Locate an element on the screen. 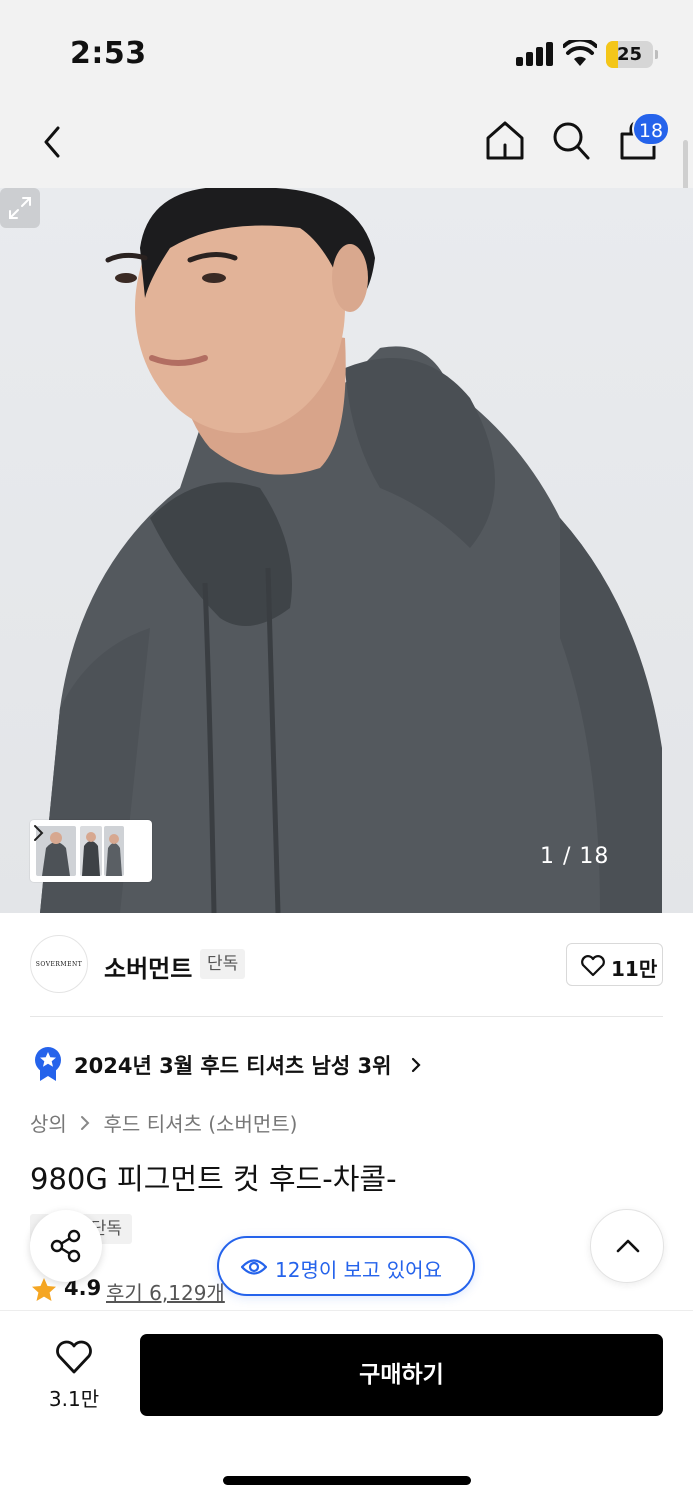 The width and height of the screenshot is (693, 1500). breadcrumb-item: 상의 is located at coordinates (48, 1124).